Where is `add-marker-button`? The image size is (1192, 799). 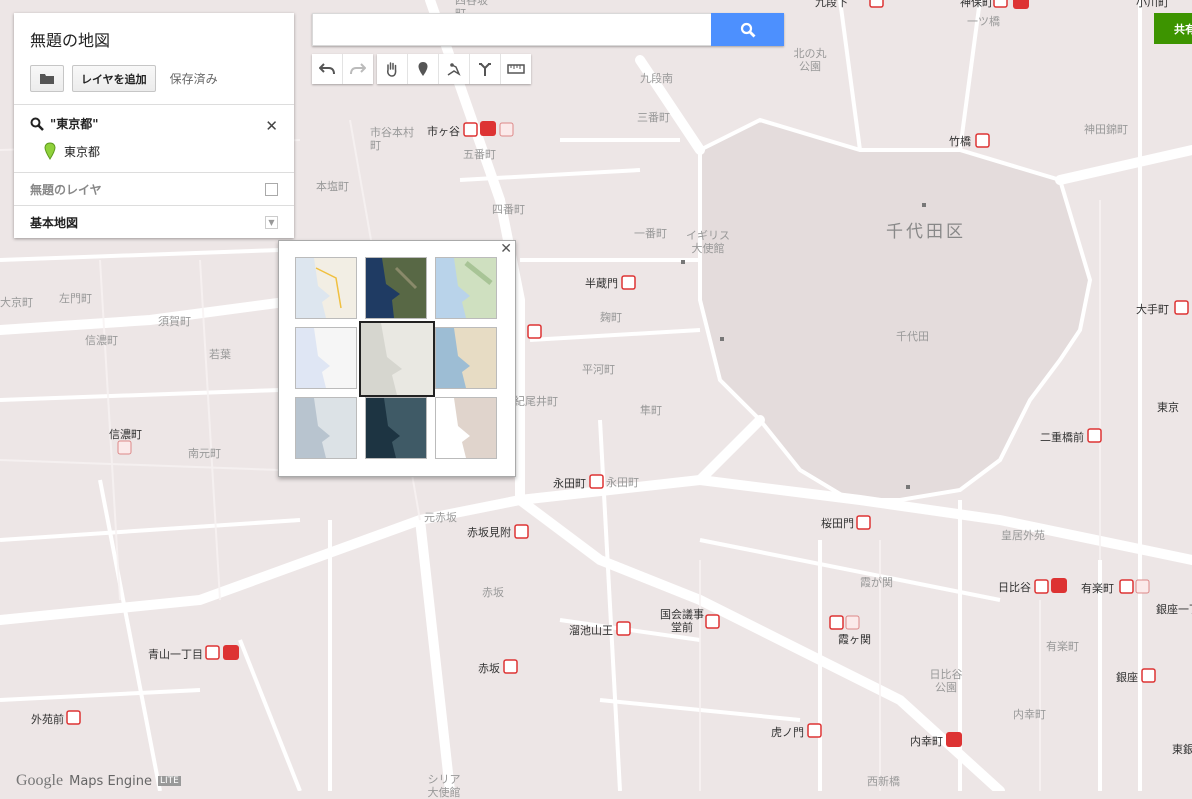
add-marker-button is located at coordinates (423, 69).